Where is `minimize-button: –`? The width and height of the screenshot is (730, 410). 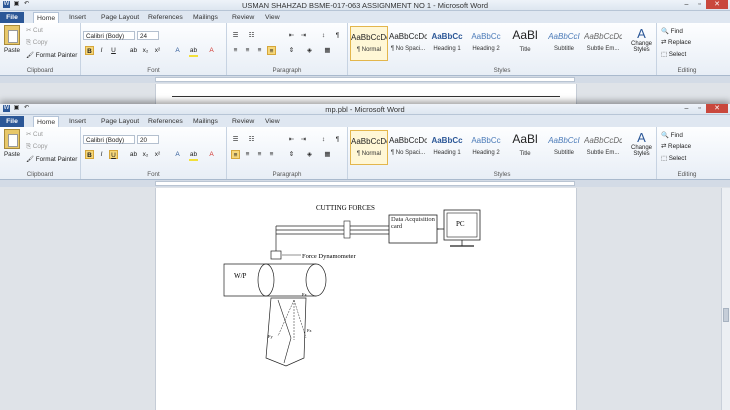
minimize-button: – is located at coordinates (686, 108).